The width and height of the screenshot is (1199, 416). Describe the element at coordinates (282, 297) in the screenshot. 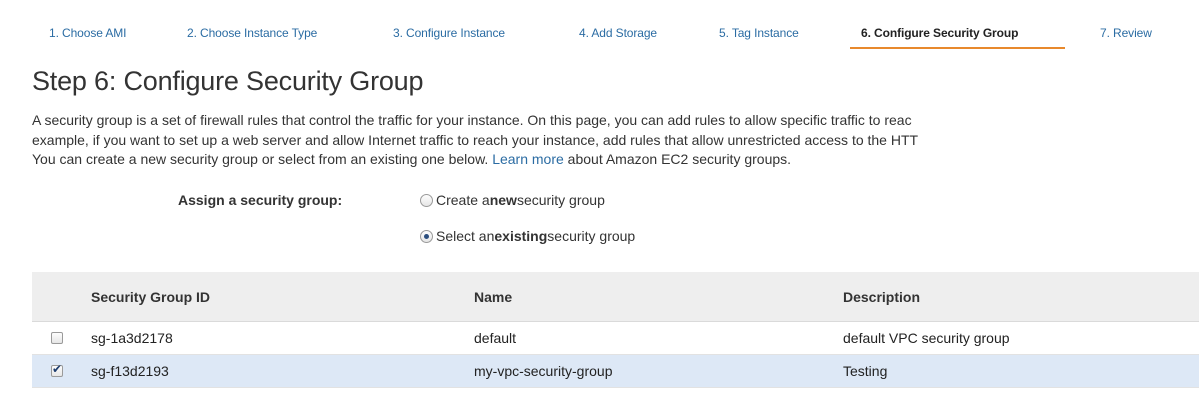

I see `column-header-id: Security Group ID` at that location.